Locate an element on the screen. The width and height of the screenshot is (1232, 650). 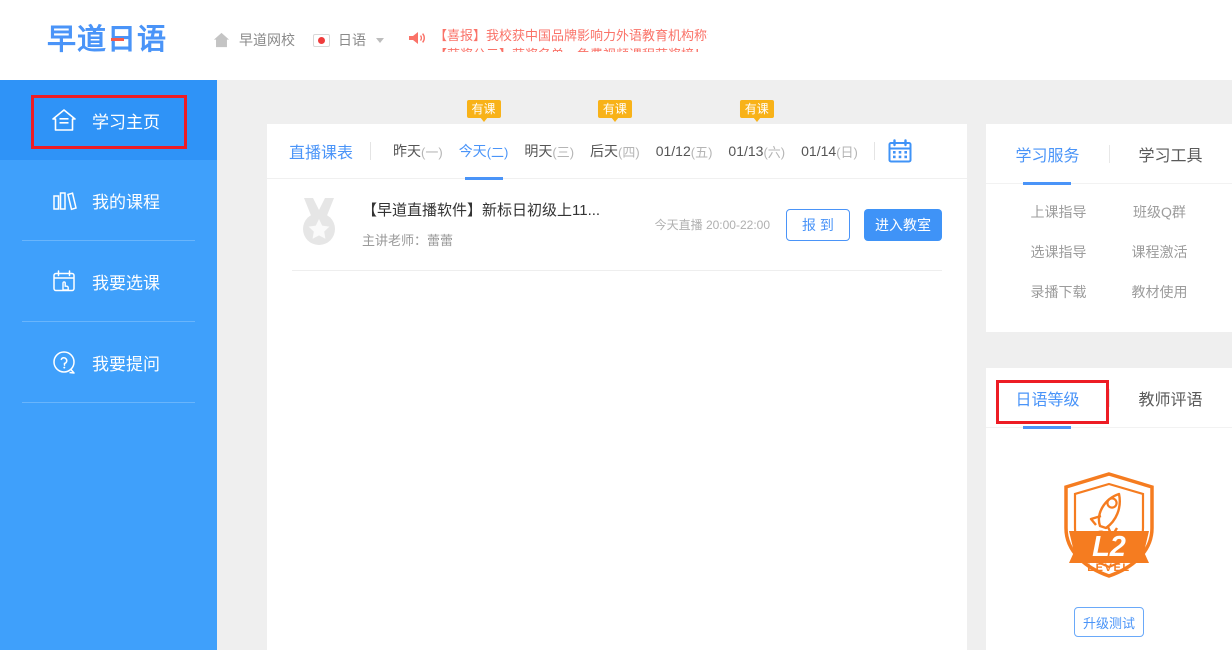
sidebar-item-select-course-label: 我要选课 is located at coordinates (126, 283).